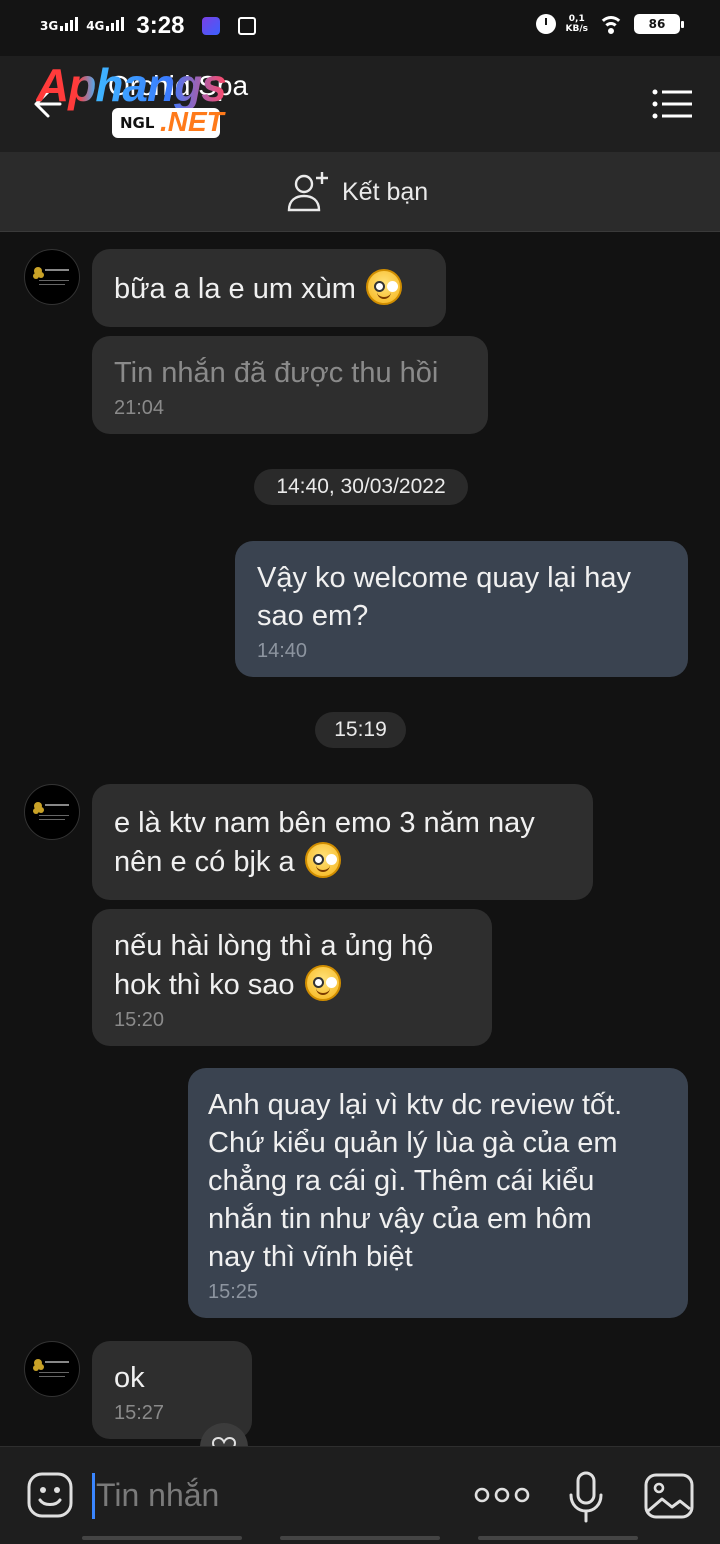 The height and width of the screenshot is (1544, 720). I want to click on message-text: bữa a la e um xùm, so click(235, 289).